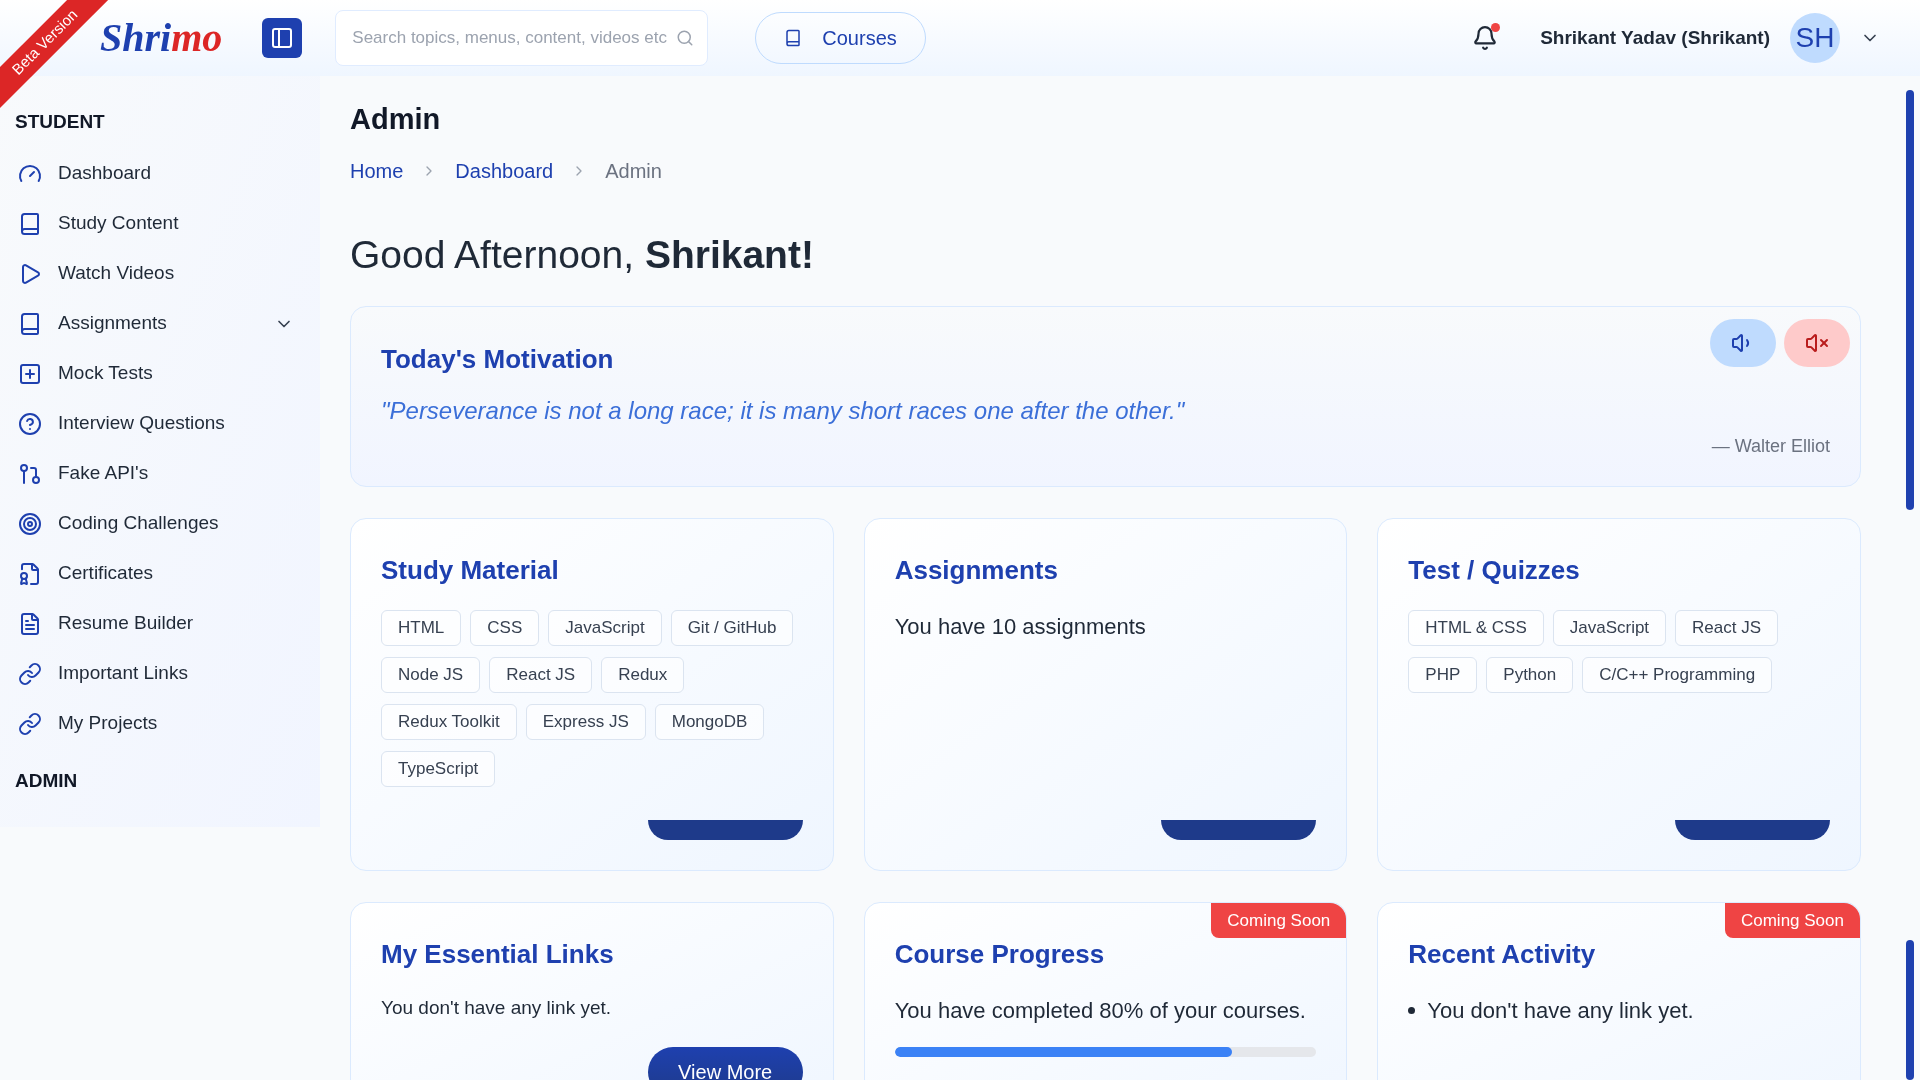 Image resolution: width=1920 pixels, height=1080 pixels. I want to click on sidebar-item: Mock Tests, so click(160, 373).